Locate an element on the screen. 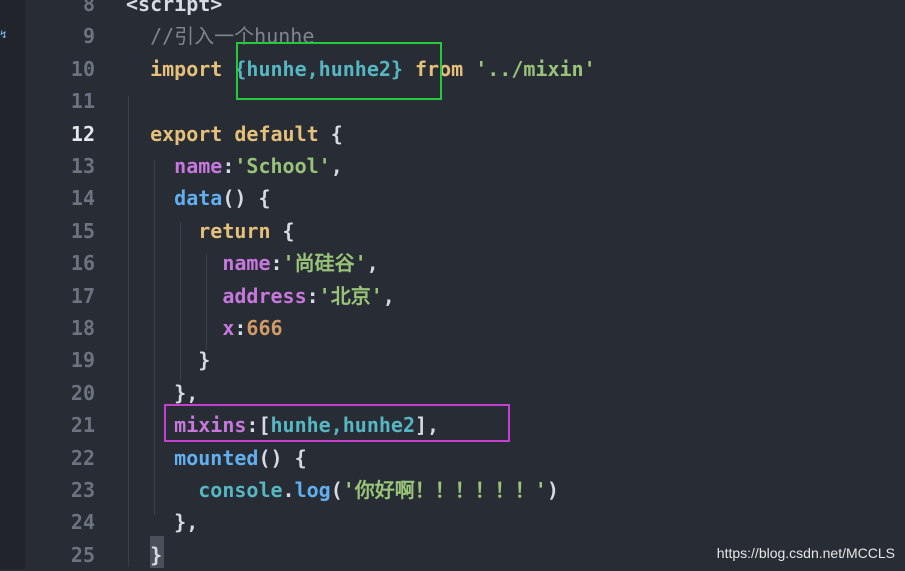 The height and width of the screenshot is (571, 905). line-number: 22 is located at coordinates (82, 457).